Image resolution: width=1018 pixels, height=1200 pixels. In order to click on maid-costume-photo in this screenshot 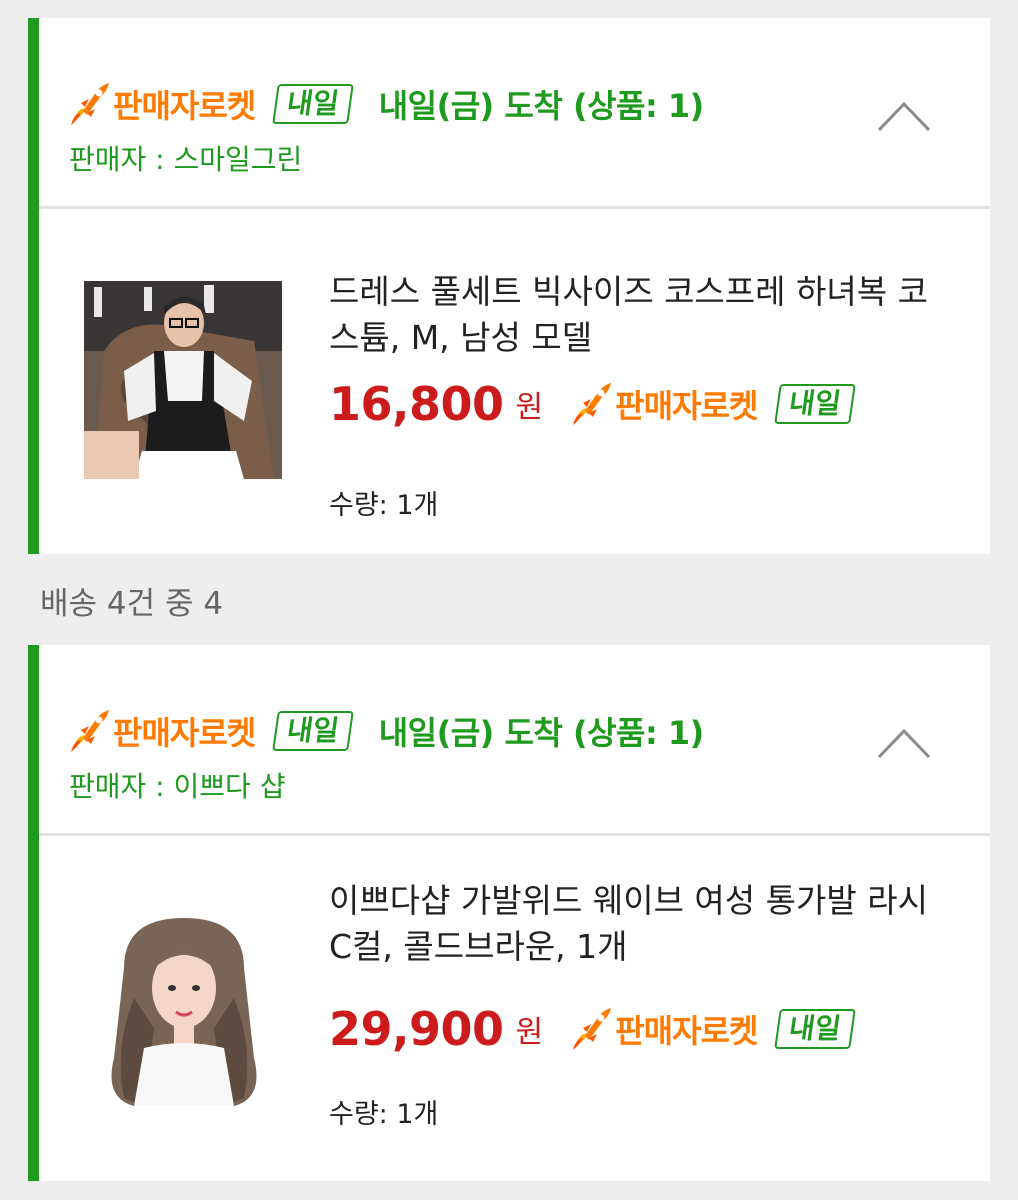, I will do `click(183, 380)`.